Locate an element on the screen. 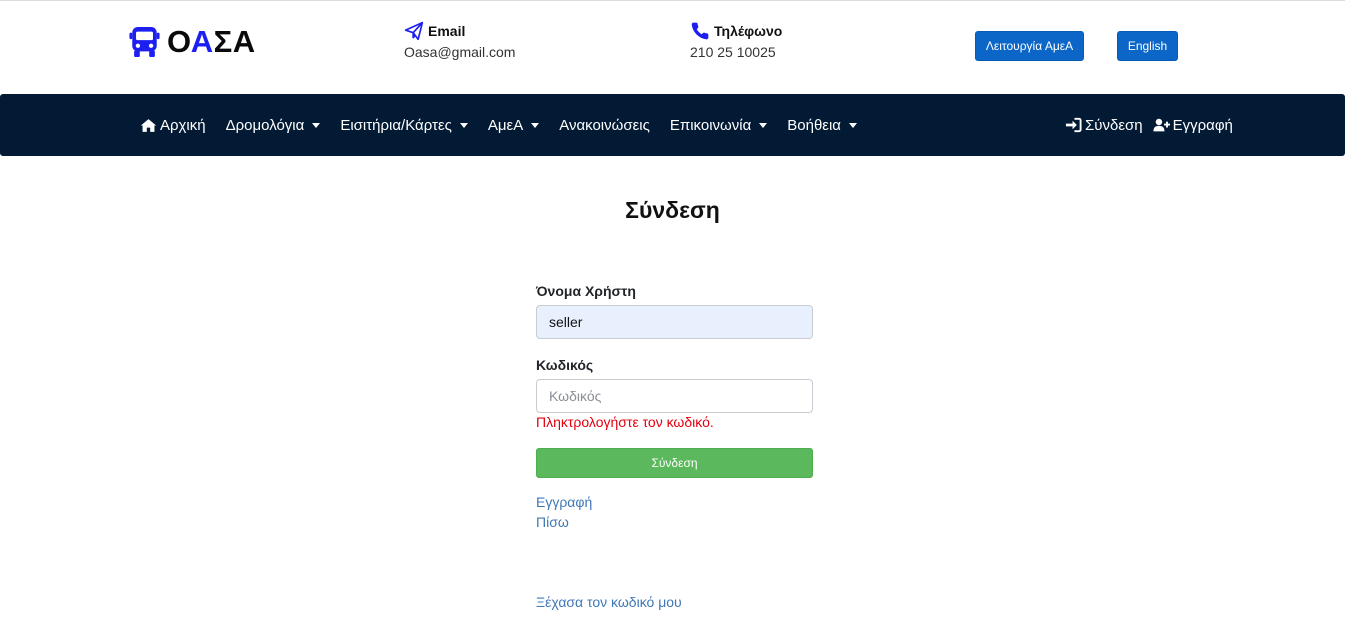 Image resolution: width=1345 pixels, height=636 pixels. password-group: Κωδικός is located at coordinates (674, 384).